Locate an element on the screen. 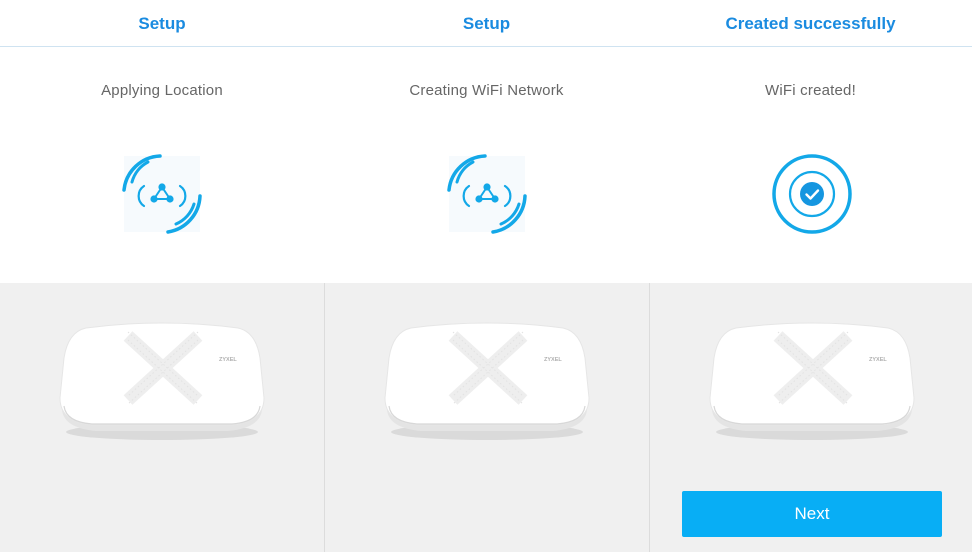 This screenshot has height=552, width=972. next-button: Next is located at coordinates (812, 514).